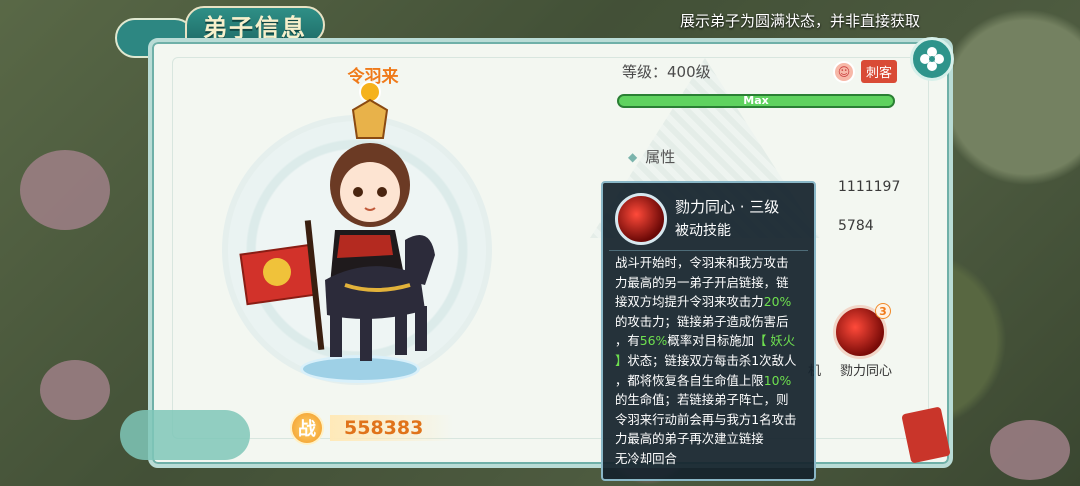  I want to click on desc-text: ，都将恢复各自生命值上限, so click(689, 380).